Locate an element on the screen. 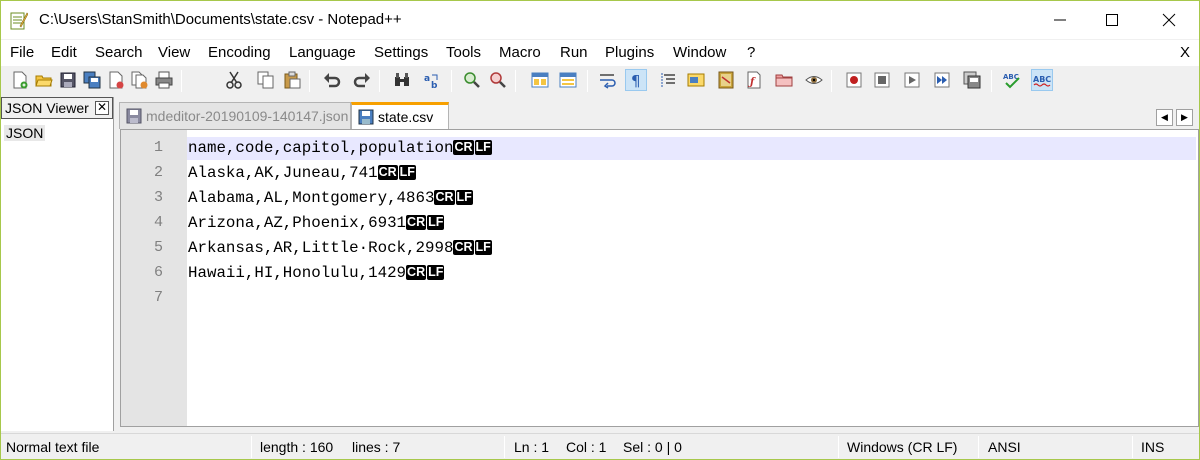  paste-icon is located at coordinates (292, 80).